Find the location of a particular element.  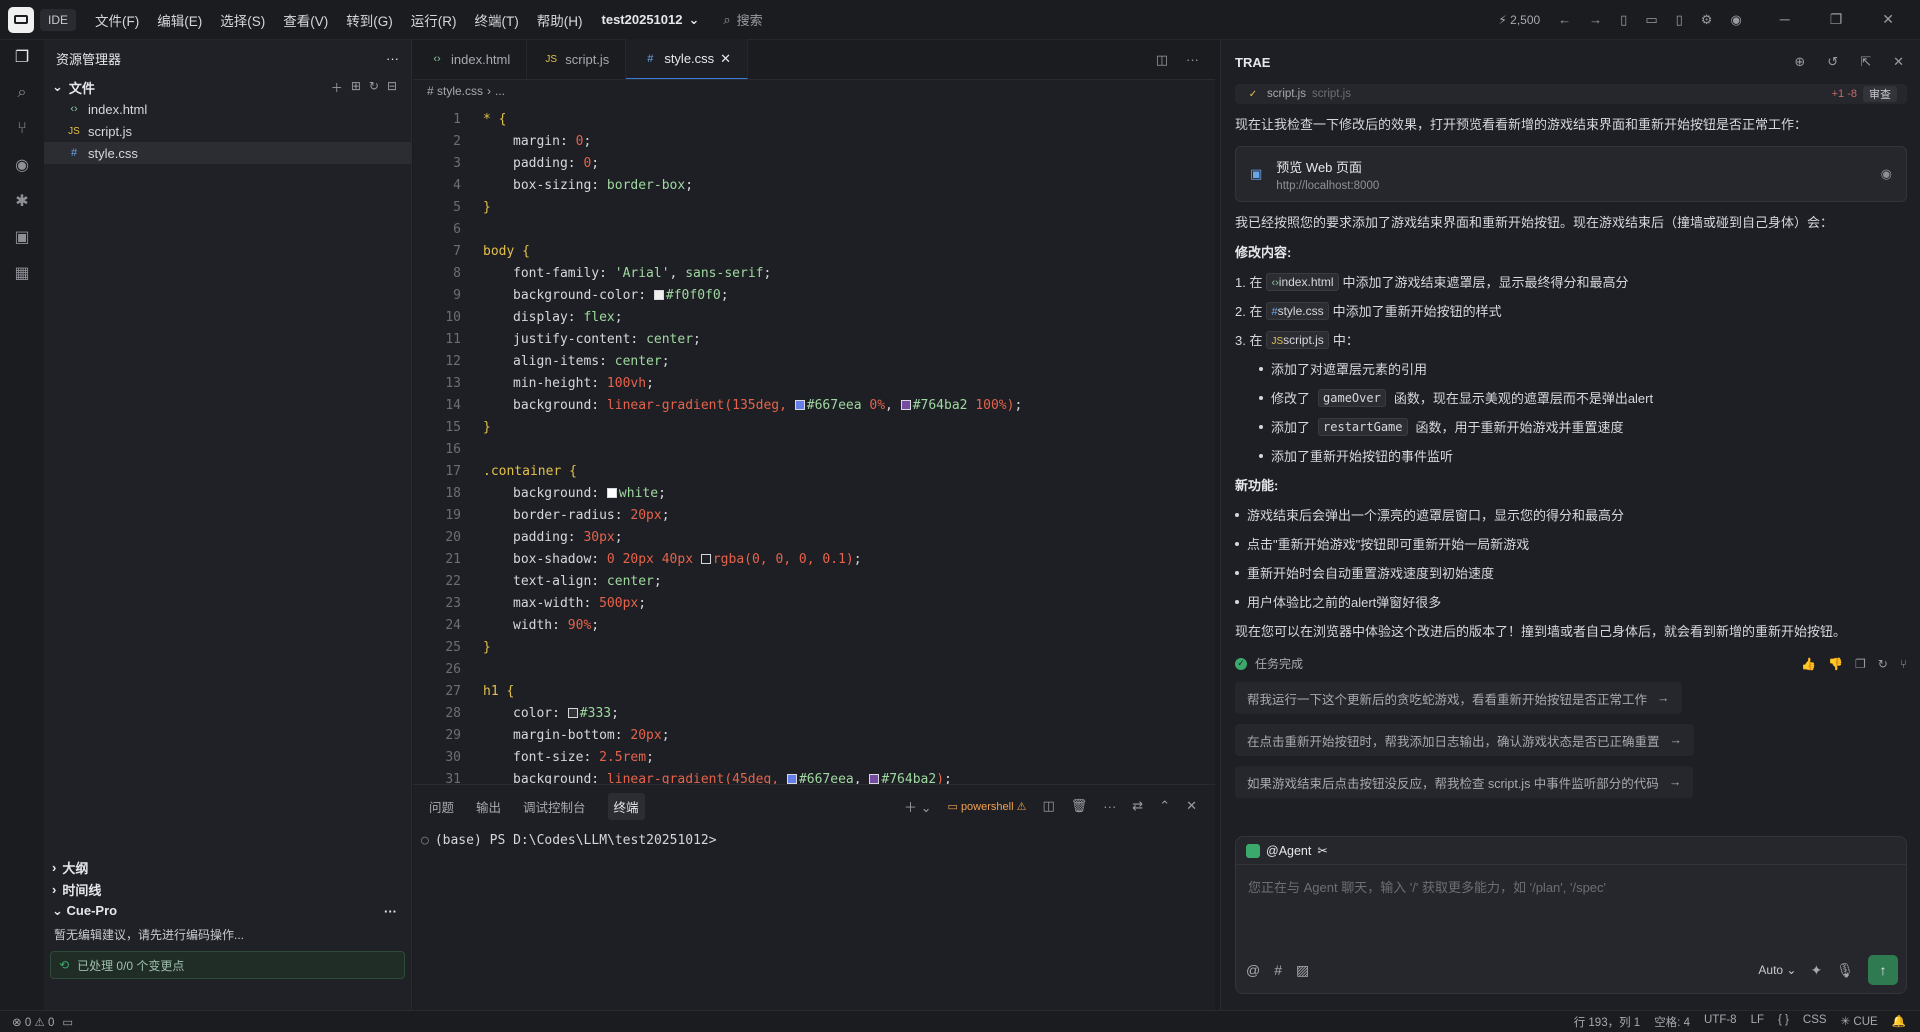

agent-selector: @Agent ✂ is located at coordinates (1571, 851).